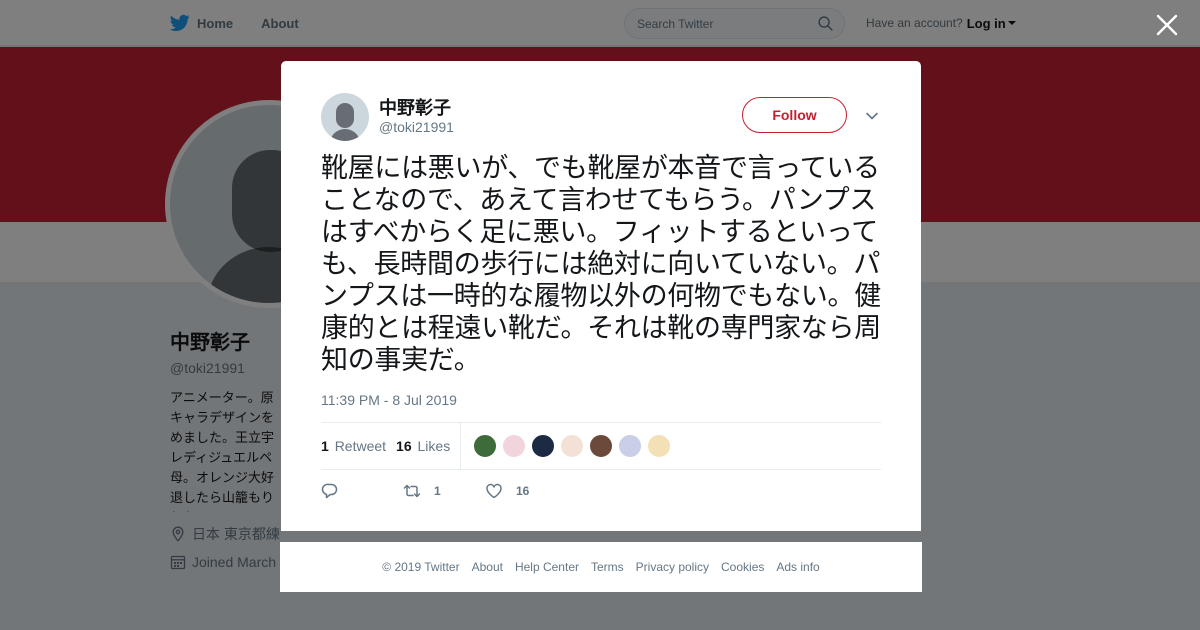 This screenshot has height=630, width=1200. What do you see at coordinates (1167, 25) in the screenshot?
I see `close-icon` at bounding box center [1167, 25].